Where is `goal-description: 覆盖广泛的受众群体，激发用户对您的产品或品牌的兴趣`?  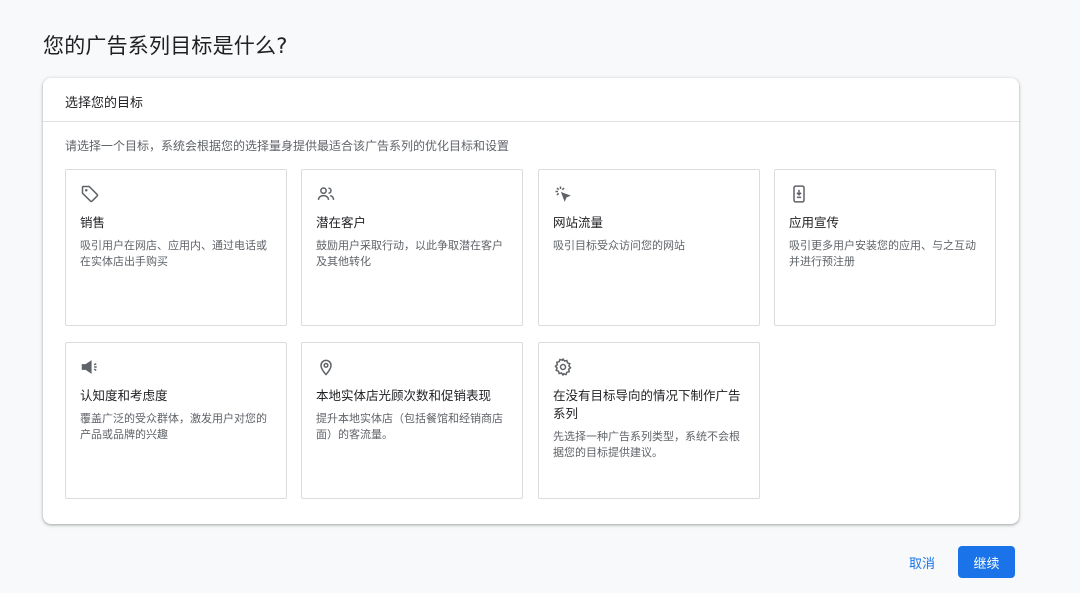
goal-description: 覆盖广泛的受众群体，激发用户对您的产品或品牌的兴趣 is located at coordinates (173, 426).